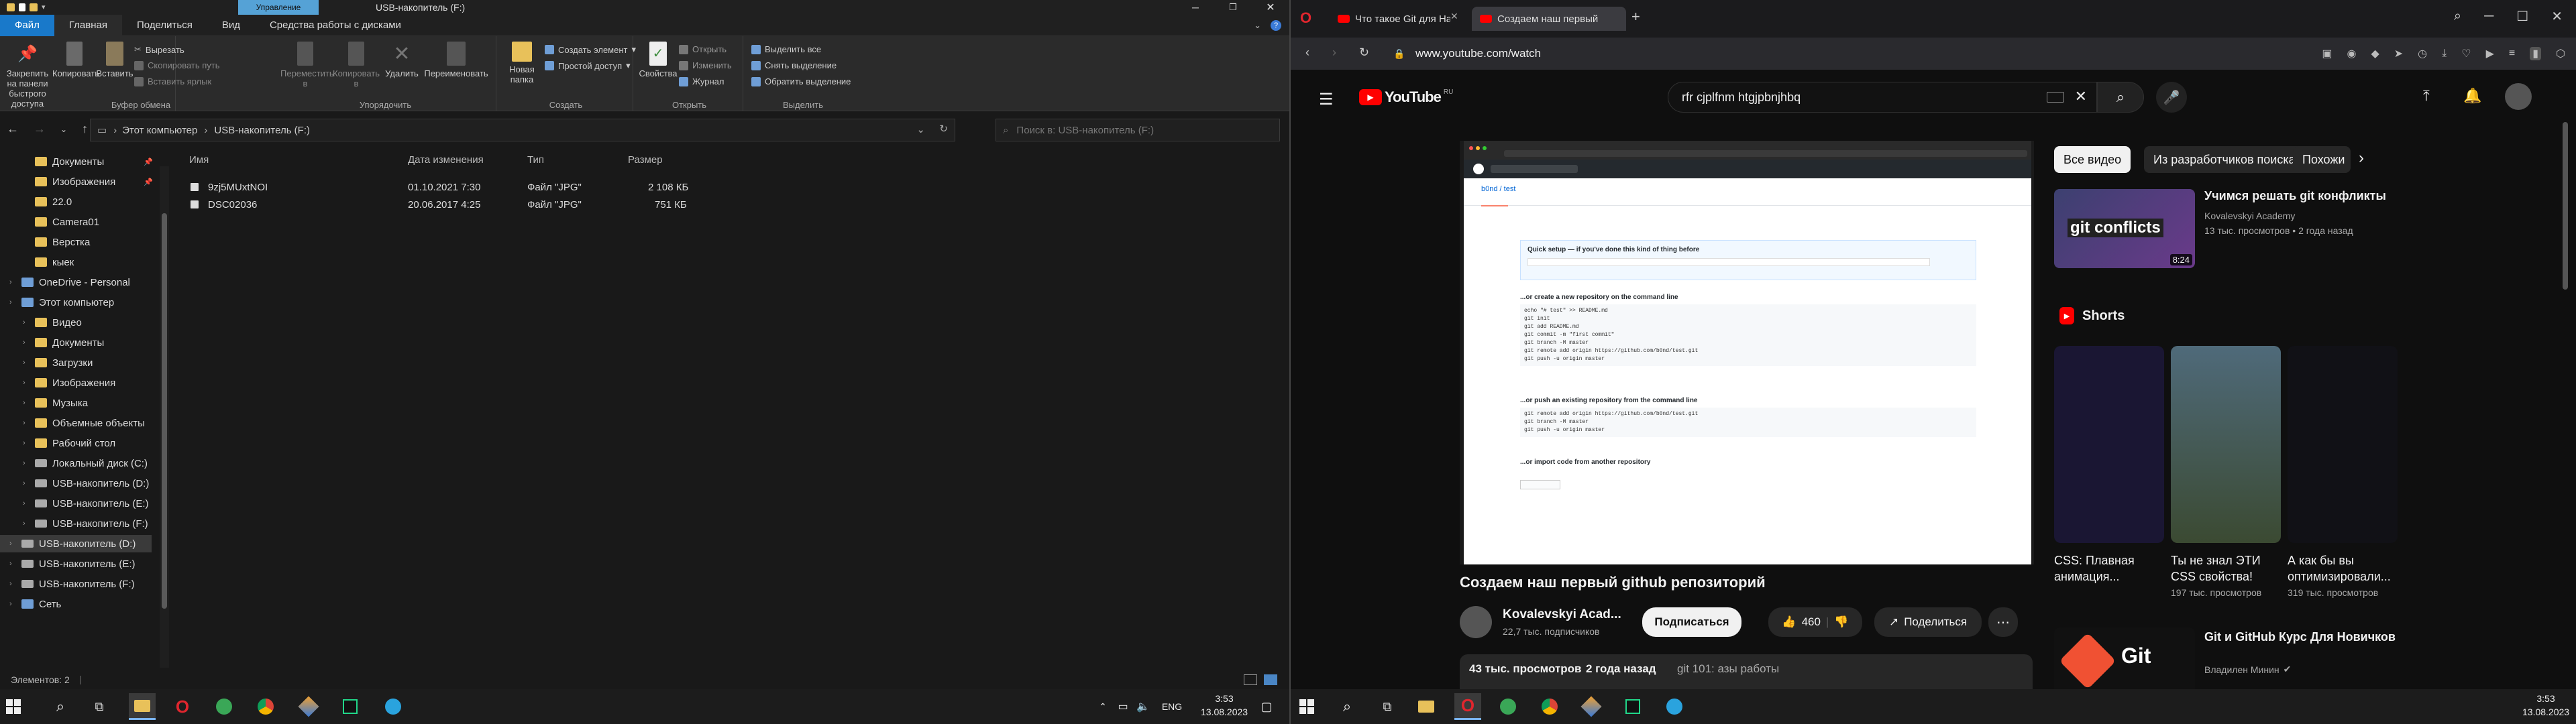 The width and height of the screenshot is (2576, 724). Describe the element at coordinates (85, 129) in the screenshot. I see `up-icon: ↑` at that location.